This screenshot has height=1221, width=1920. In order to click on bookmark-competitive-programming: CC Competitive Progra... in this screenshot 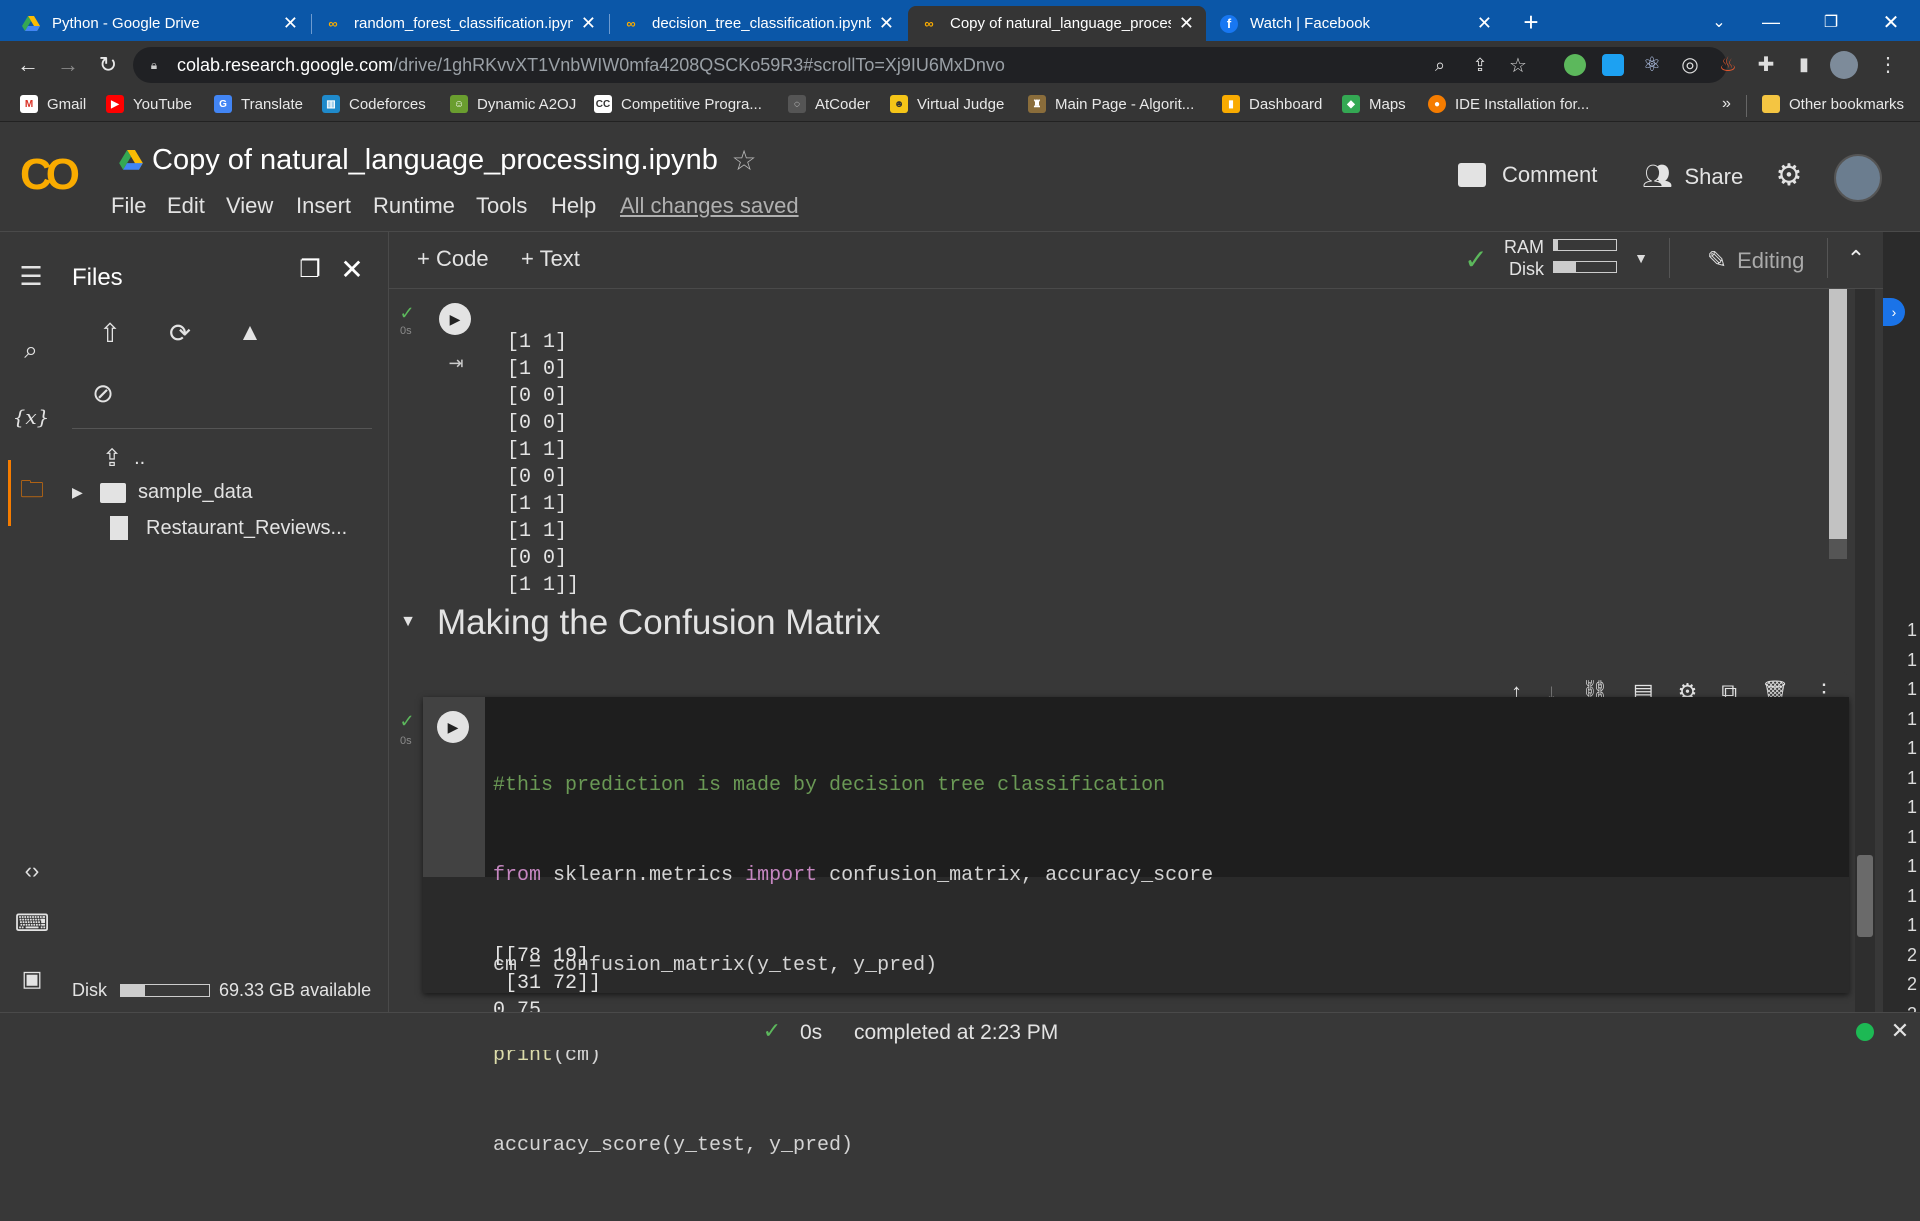, I will do `click(678, 104)`.